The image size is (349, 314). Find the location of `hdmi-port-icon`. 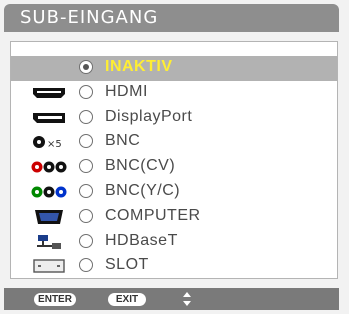

hdmi-port-icon is located at coordinates (49, 93).